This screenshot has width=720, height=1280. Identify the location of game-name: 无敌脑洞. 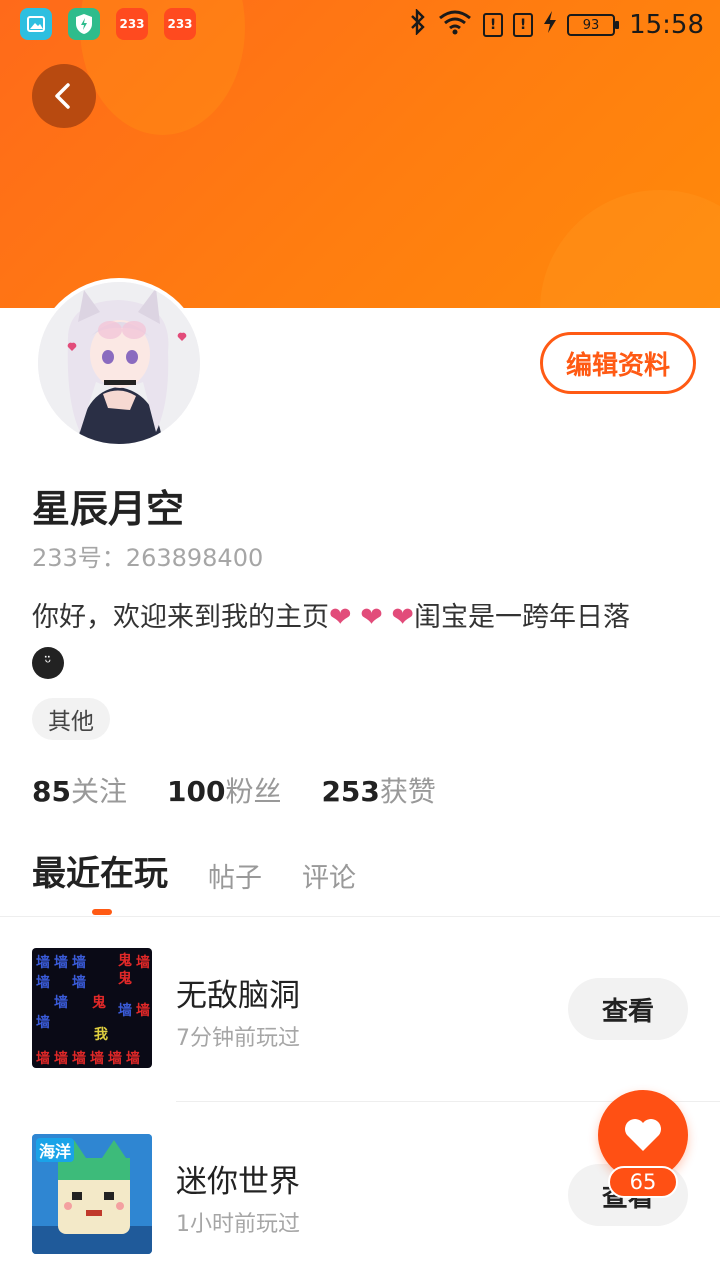
(238, 996).